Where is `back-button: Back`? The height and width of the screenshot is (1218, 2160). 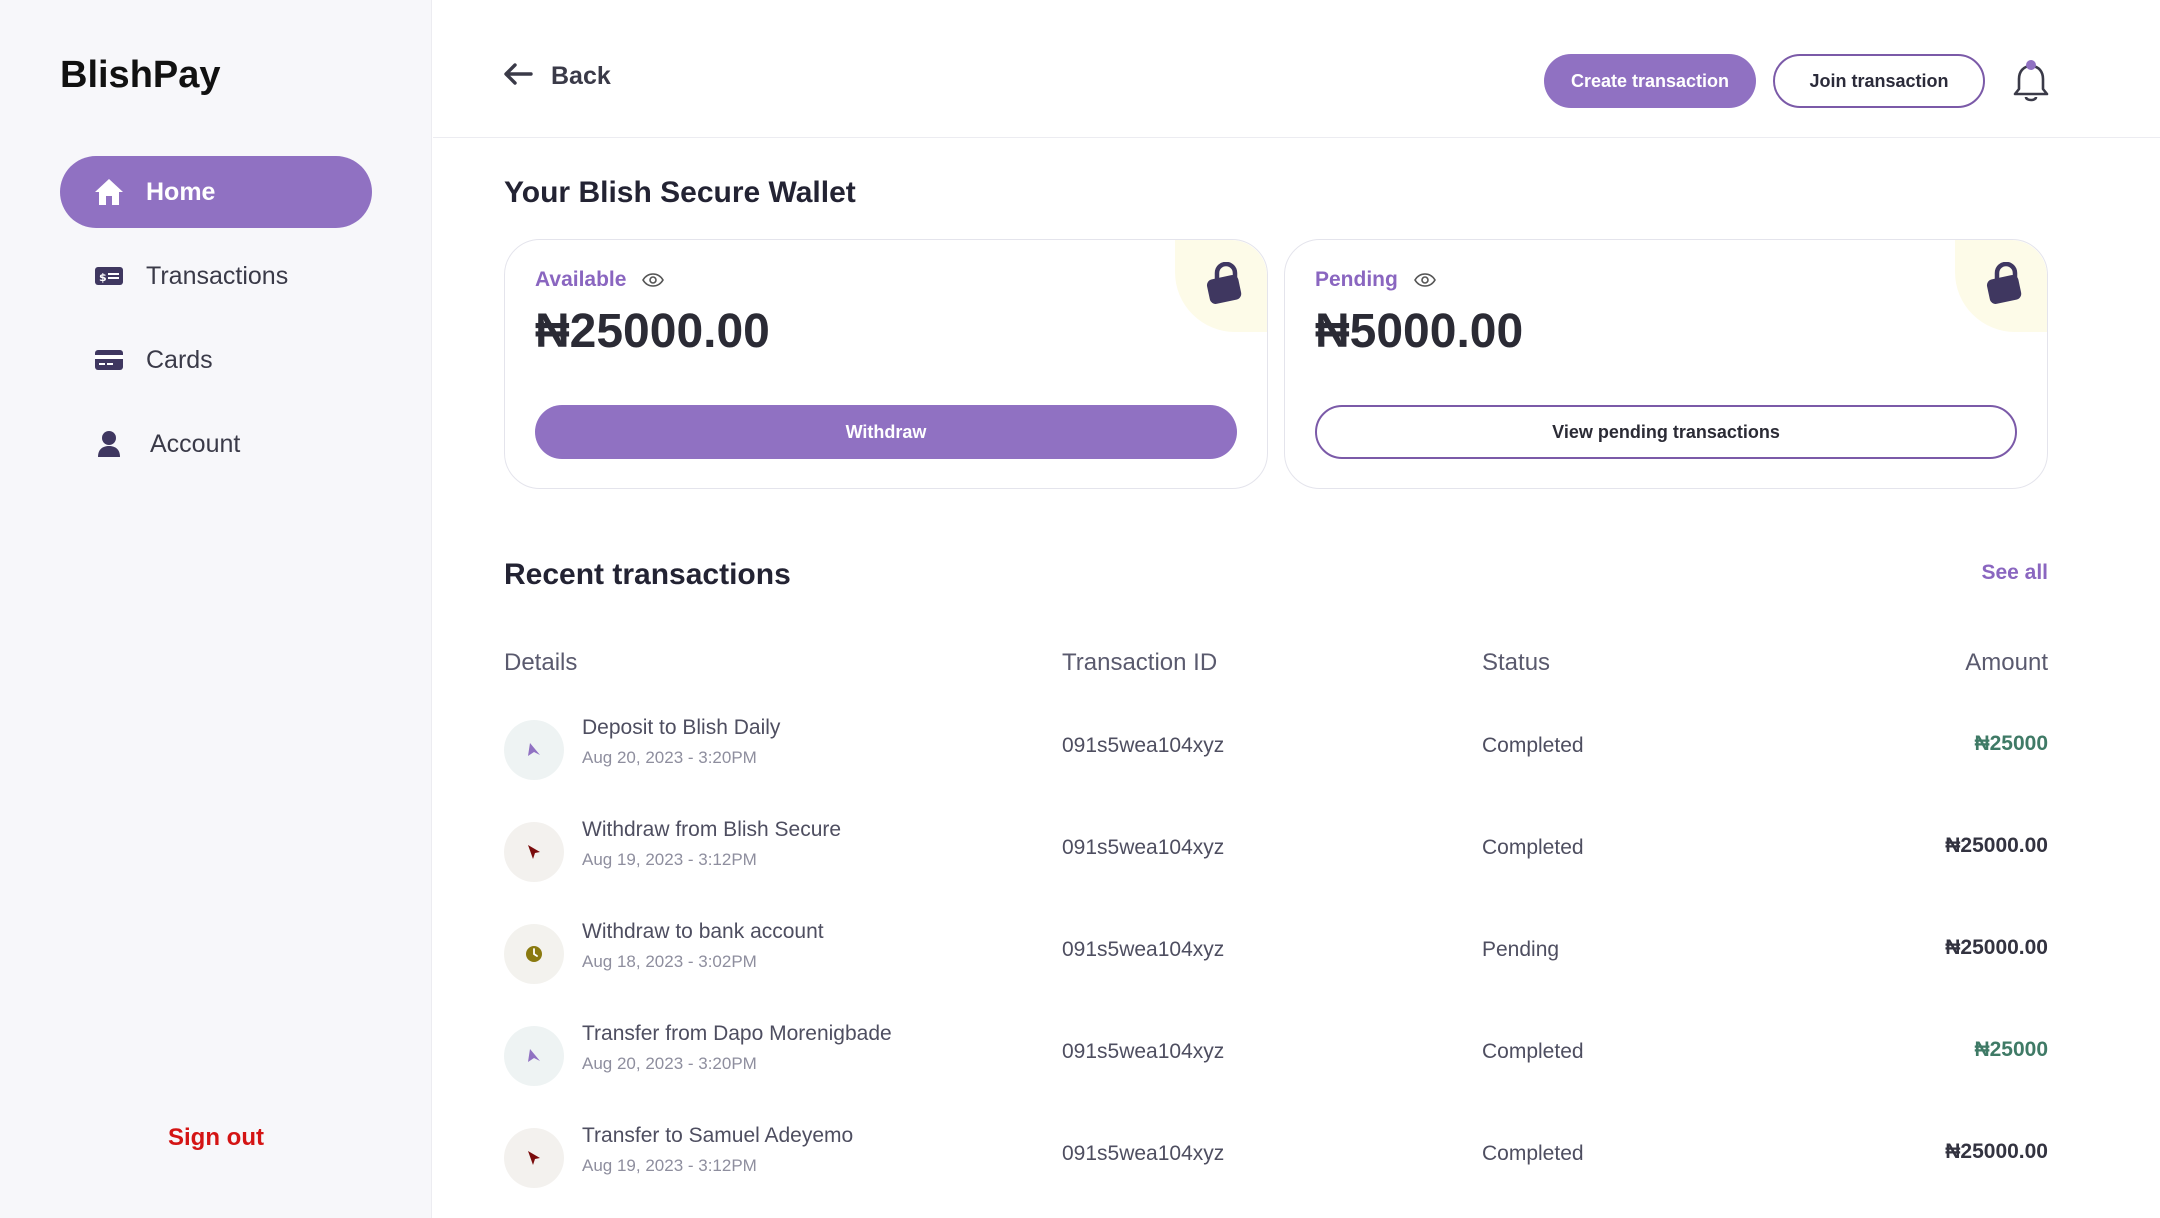
back-button: Back is located at coordinates (557, 76).